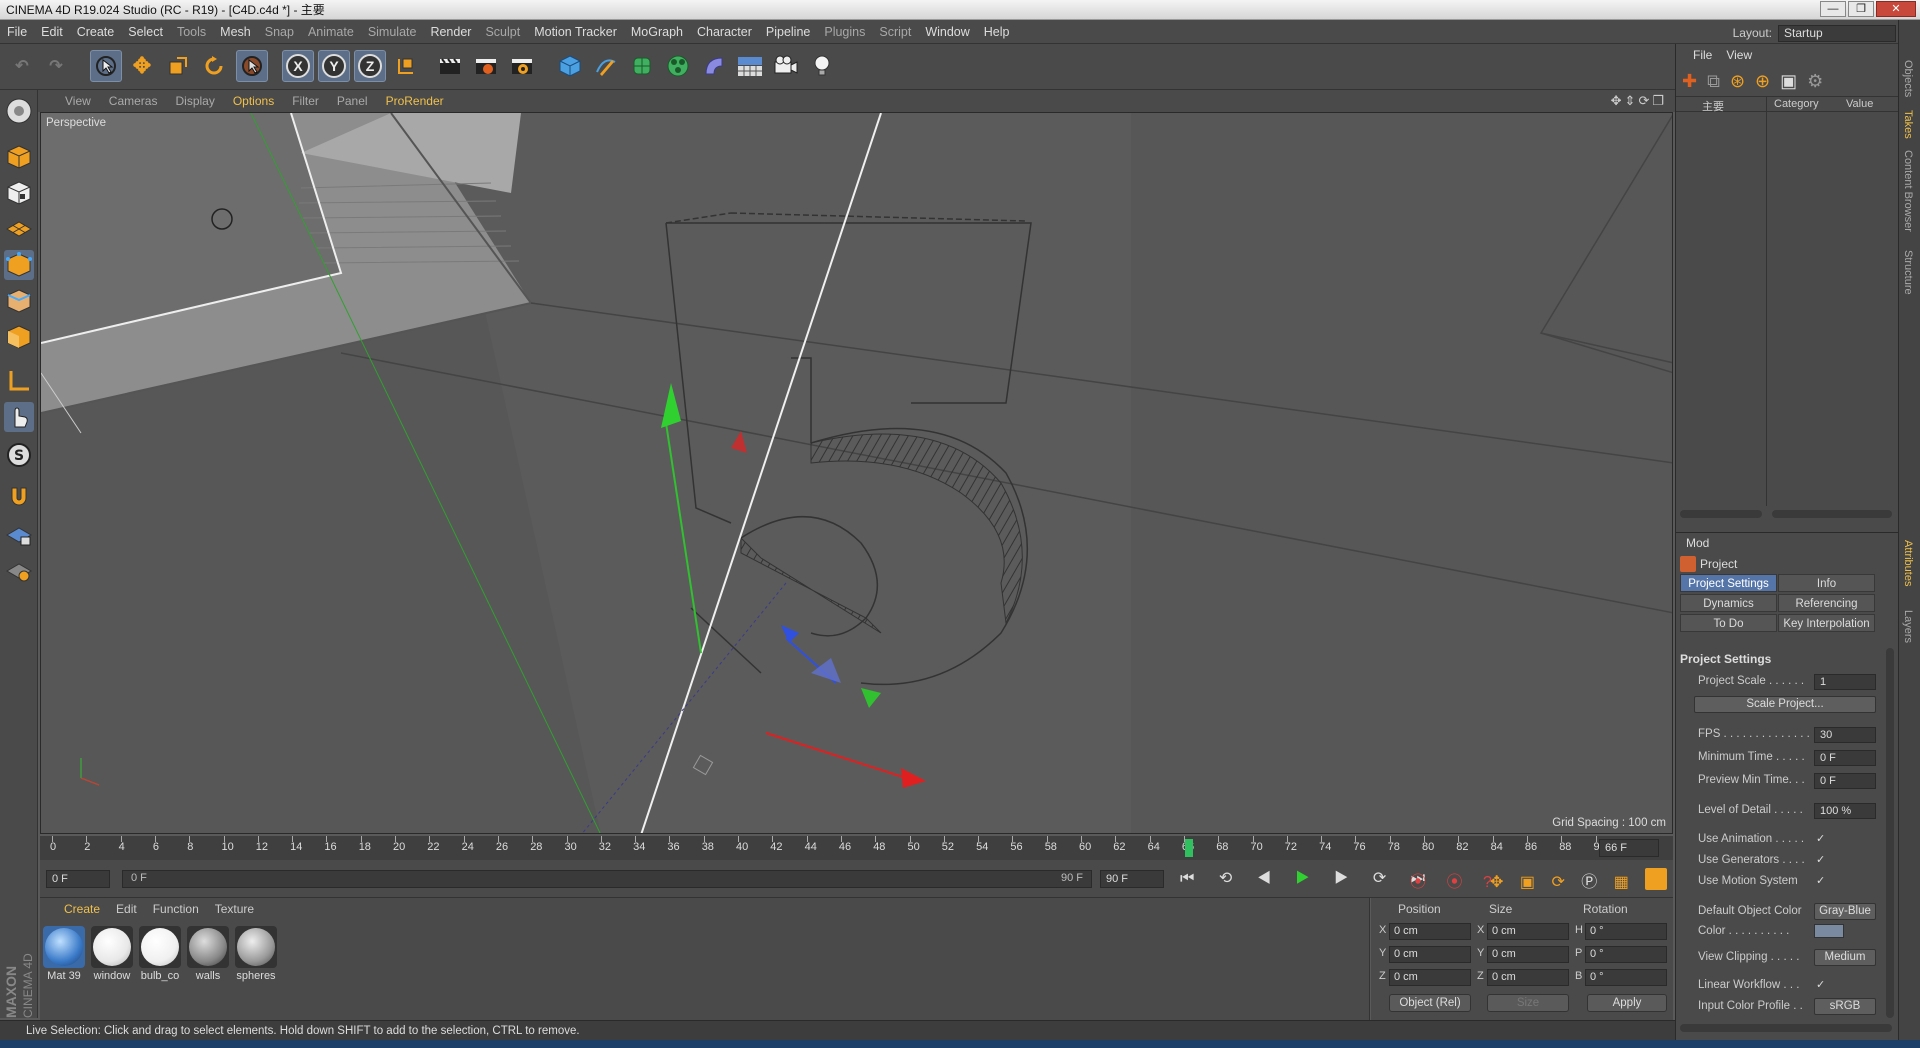  What do you see at coordinates (1845, 911) in the screenshot?
I see `default-color-select: Gray-Blue` at bounding box center [1845, 911].